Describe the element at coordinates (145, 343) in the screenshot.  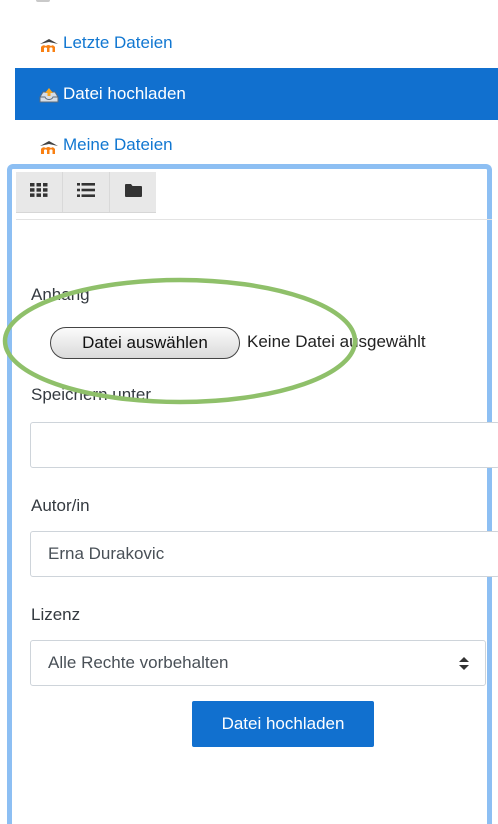
I see `choose-file-button: Datei auswählen` at that location.